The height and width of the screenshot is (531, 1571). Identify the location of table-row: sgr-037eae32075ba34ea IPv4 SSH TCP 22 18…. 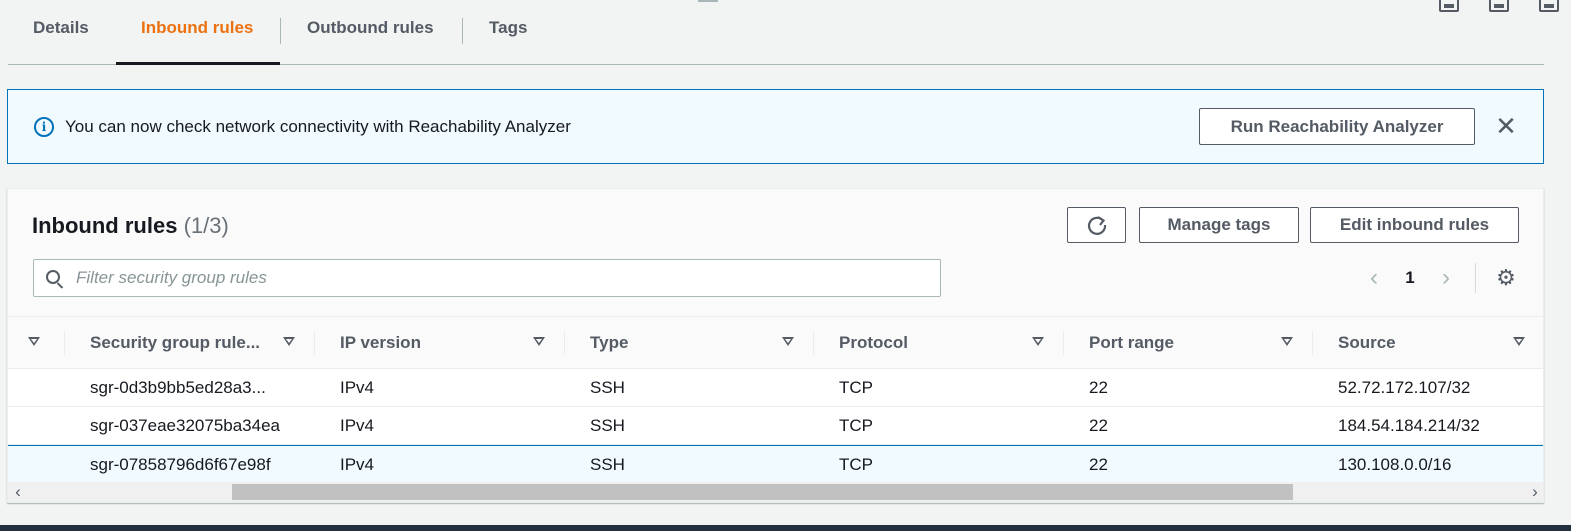
(775, 426).